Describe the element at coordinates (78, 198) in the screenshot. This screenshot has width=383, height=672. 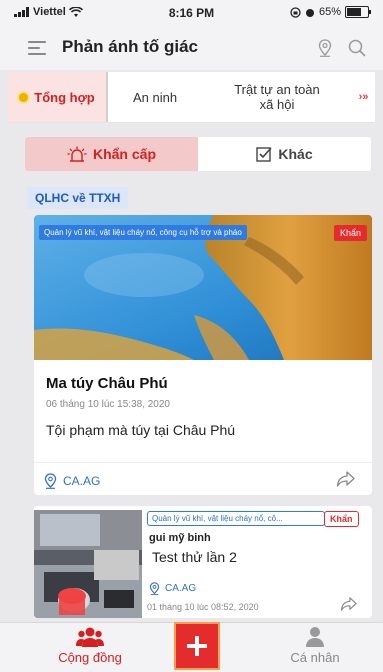
I see `section-label: QLHC về TTXH` at that location.